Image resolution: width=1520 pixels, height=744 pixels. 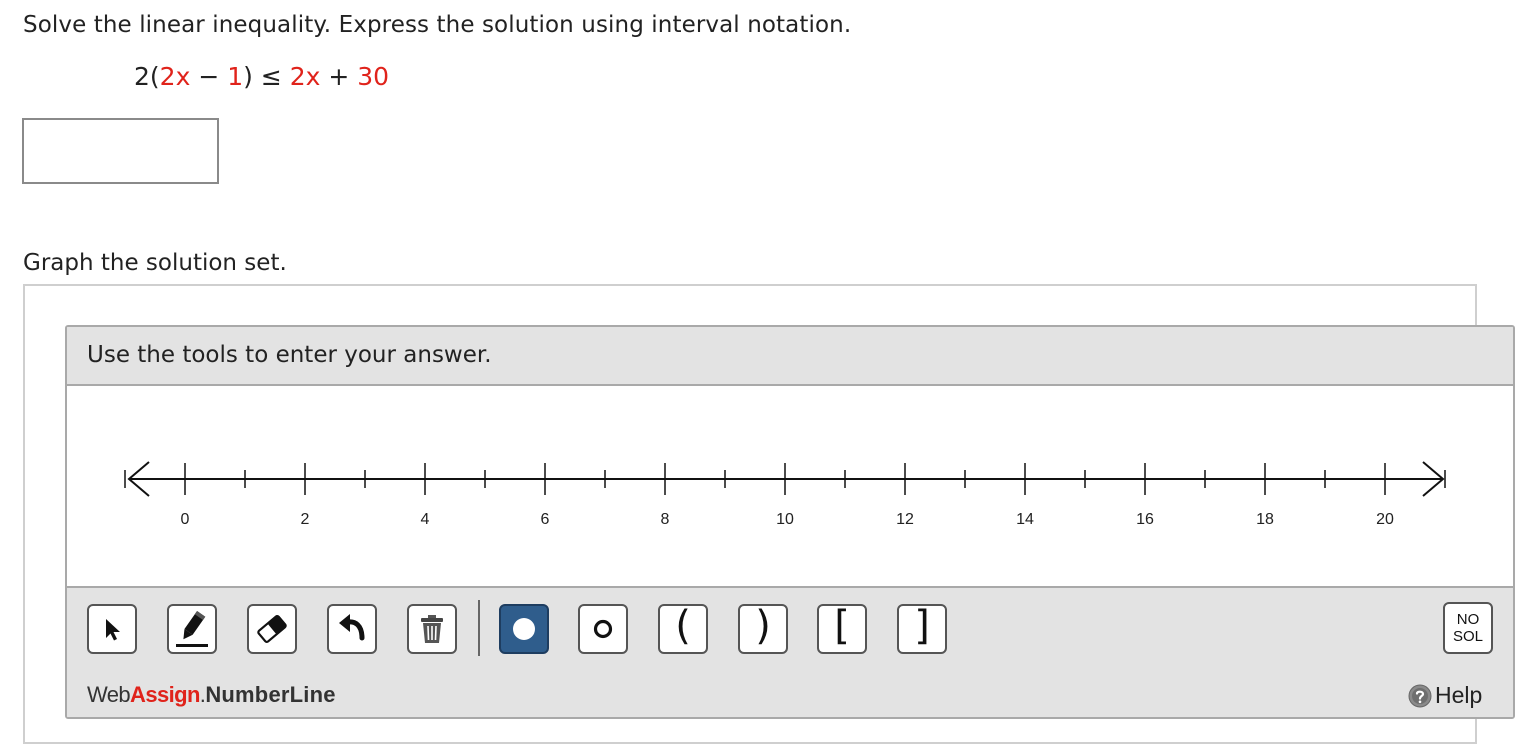 I want to click on open-circle-icon, so click(x=603, y=629).